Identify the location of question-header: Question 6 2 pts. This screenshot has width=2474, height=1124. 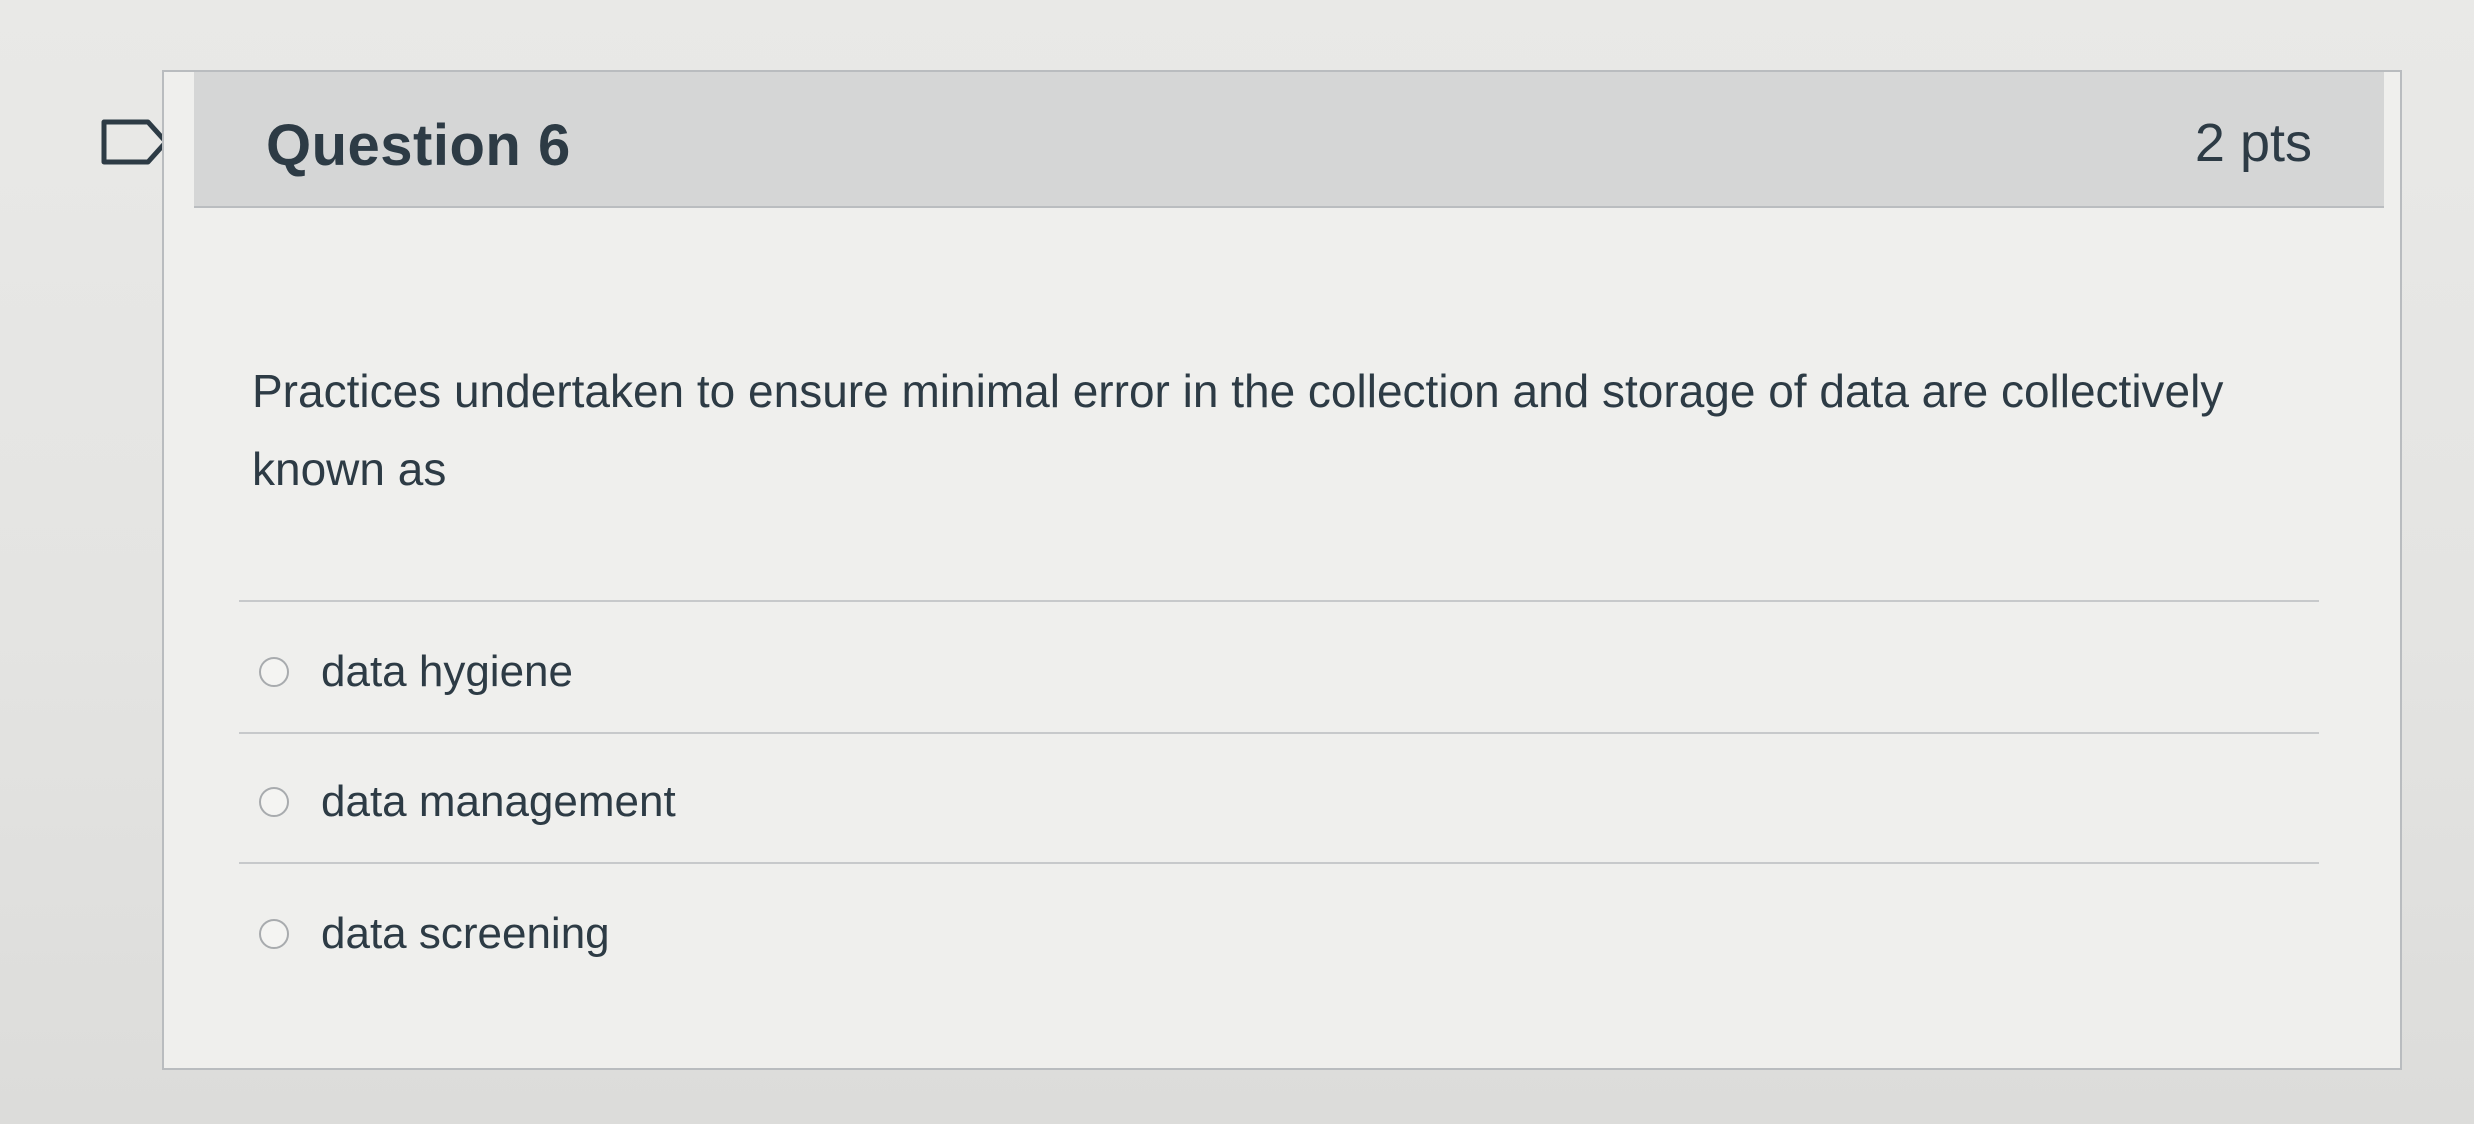
(1289, 140).